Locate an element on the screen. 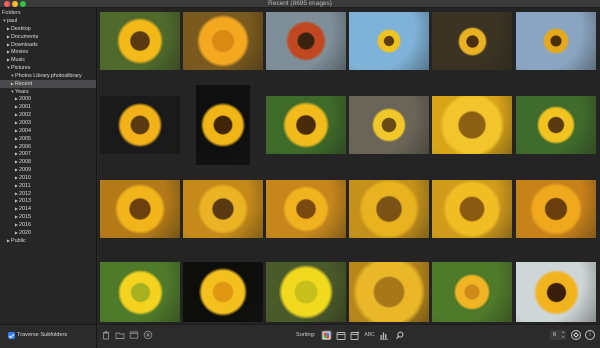 This screenshot has width=600, height=348. image-thumbnail-red-sunflower-lake is located at coordinates (306, 41).